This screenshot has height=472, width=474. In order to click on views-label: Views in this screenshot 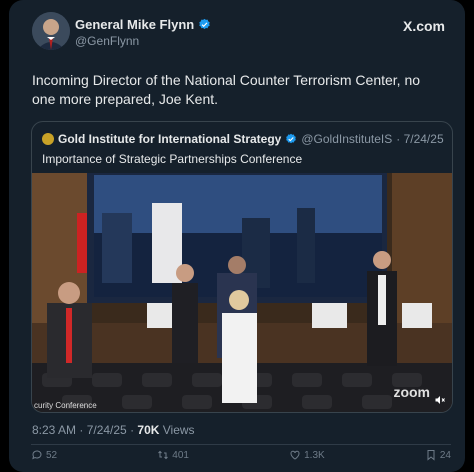, I will do `click(177, 430)`.